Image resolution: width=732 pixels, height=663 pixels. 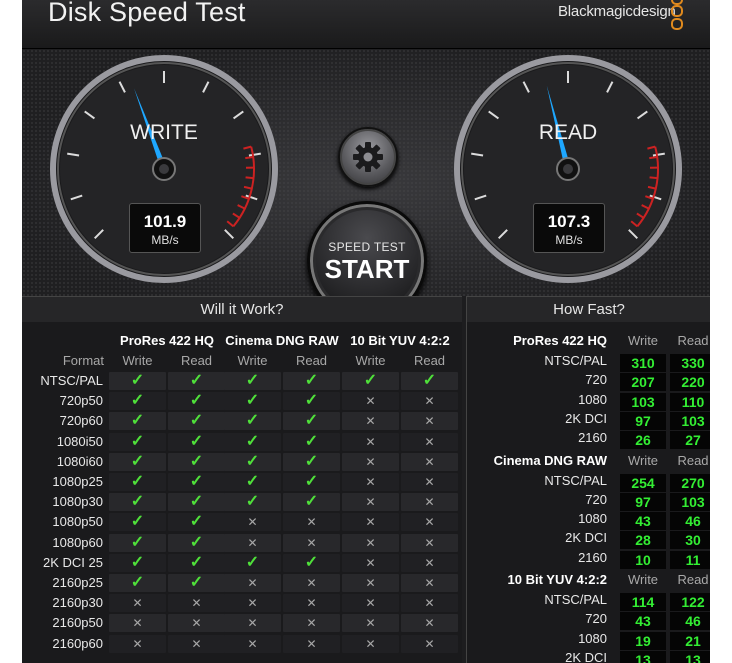 What do you see at coordinates (643, 440) in the screenshot?
I see `write-speed-cell: 26` at bounding box center [643, 440].